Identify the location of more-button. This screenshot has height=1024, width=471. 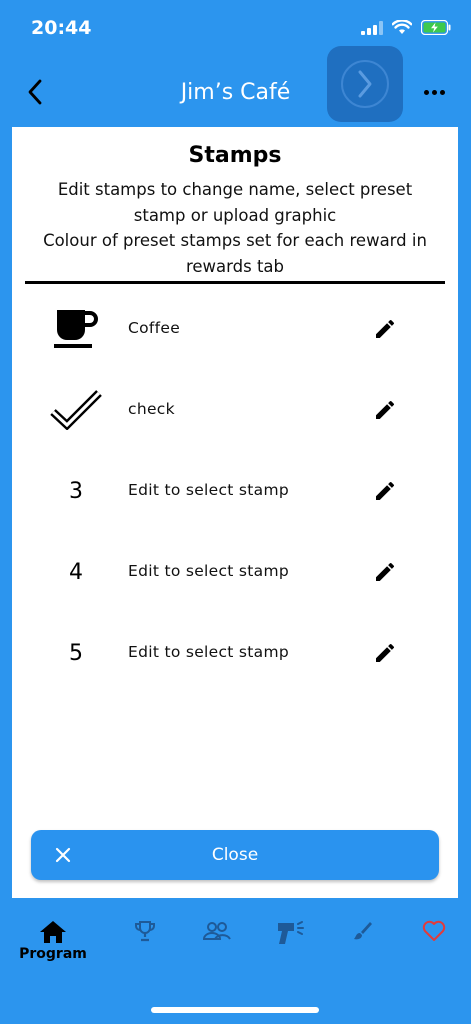
(434, 92).